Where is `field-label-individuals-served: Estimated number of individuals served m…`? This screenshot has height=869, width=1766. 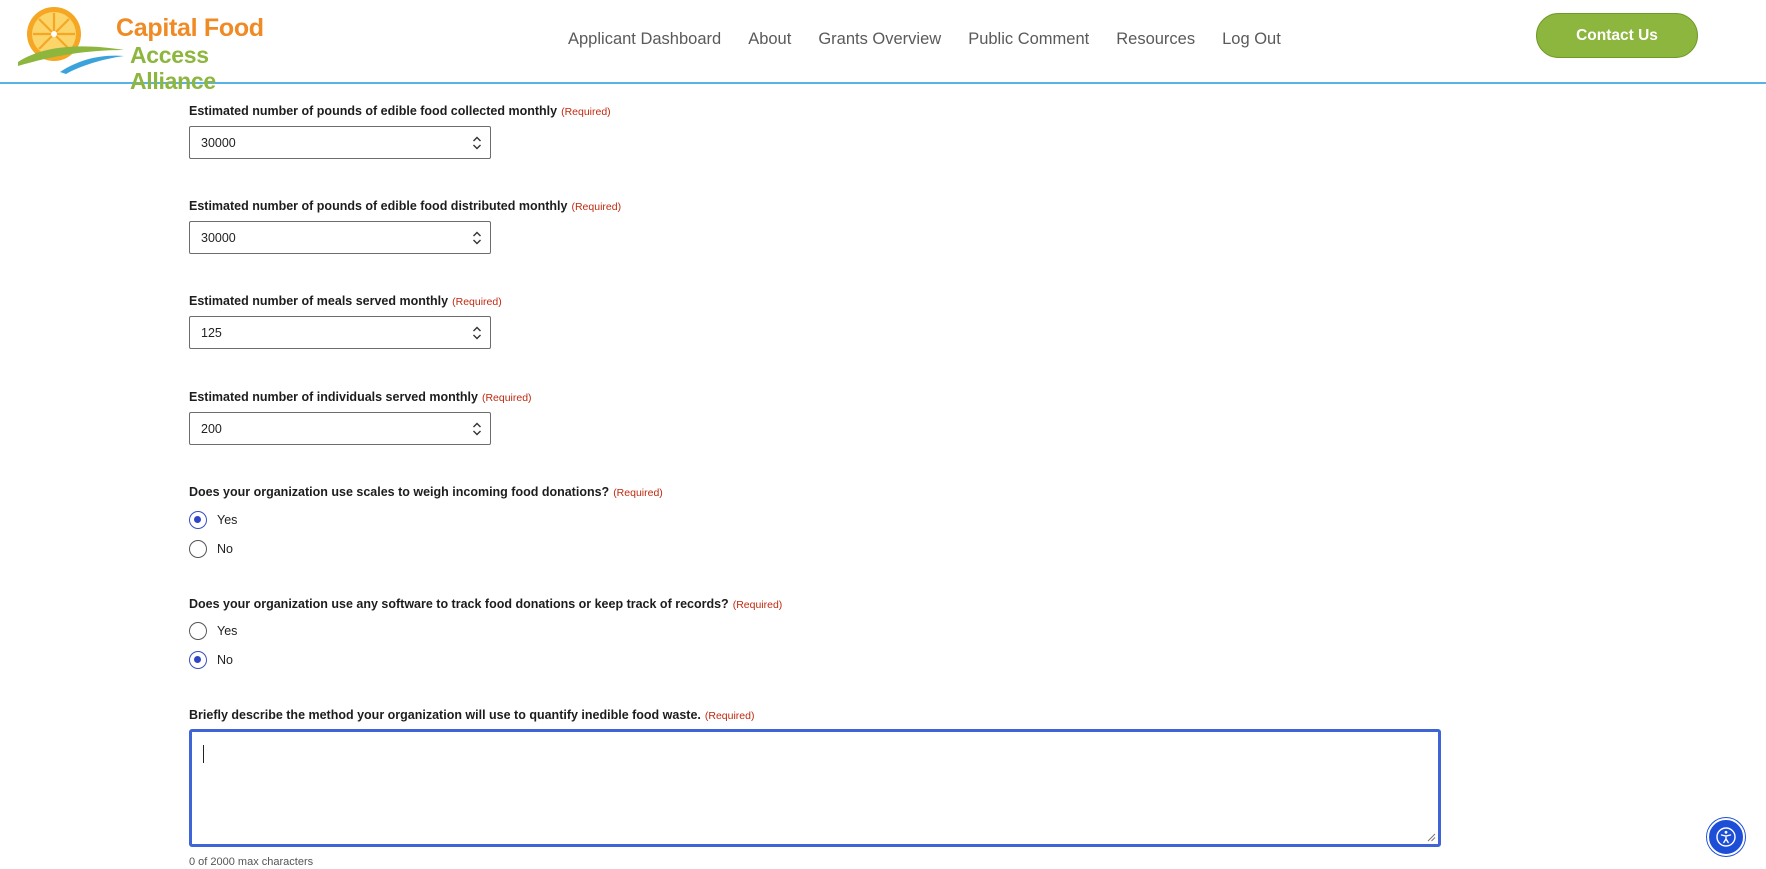
field-label-individuals-served: Estimated number of individuals served m… is located at coordinates (360, 397).